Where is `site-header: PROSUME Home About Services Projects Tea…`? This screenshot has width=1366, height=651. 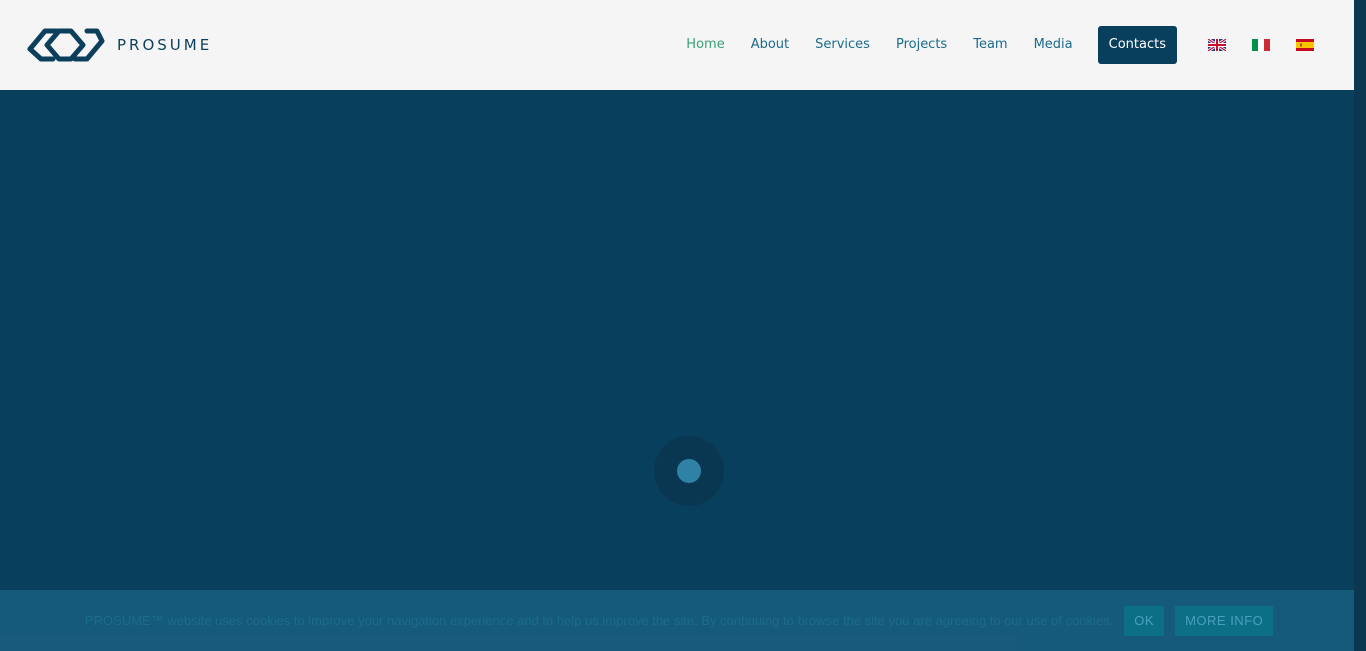
site-header: PROSUME Home About Services Projects Tea… is located at coordinates (677, 45).